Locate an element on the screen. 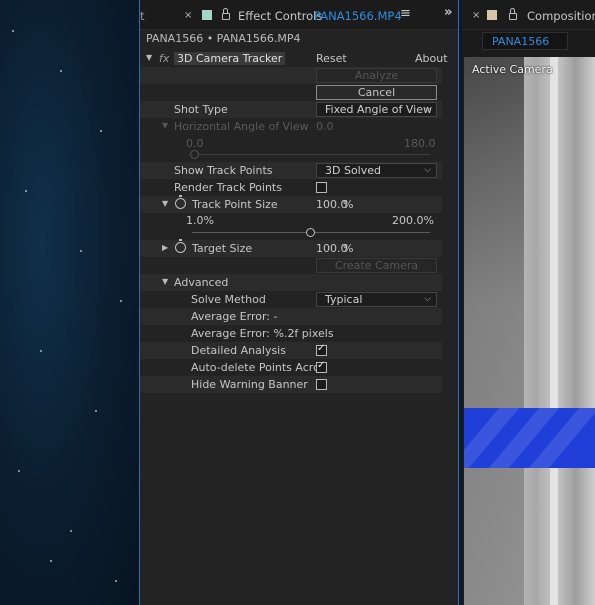 The image size is (595, 605). render-track-points-label: Render Track Points is located at coordinates (228, 187).